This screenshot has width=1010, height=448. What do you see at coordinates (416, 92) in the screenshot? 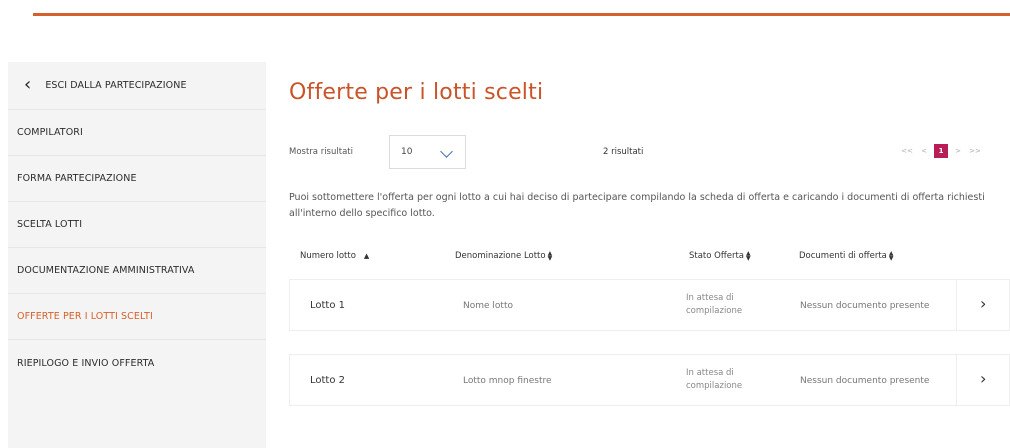
I see `page-title: Offerte per i lotti scelti` at bounding box center [416, 92].